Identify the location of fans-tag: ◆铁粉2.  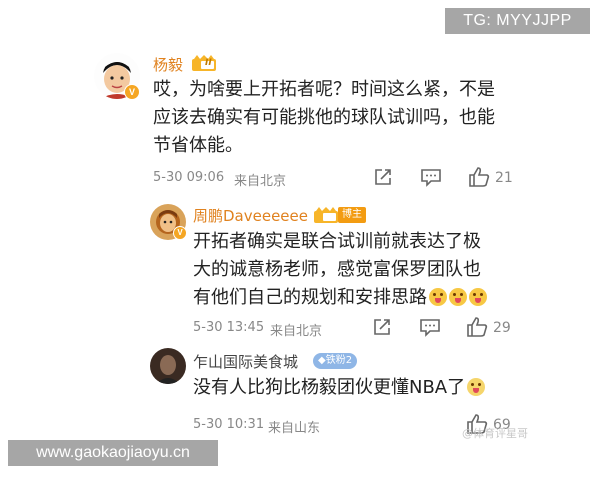
(335, 361).